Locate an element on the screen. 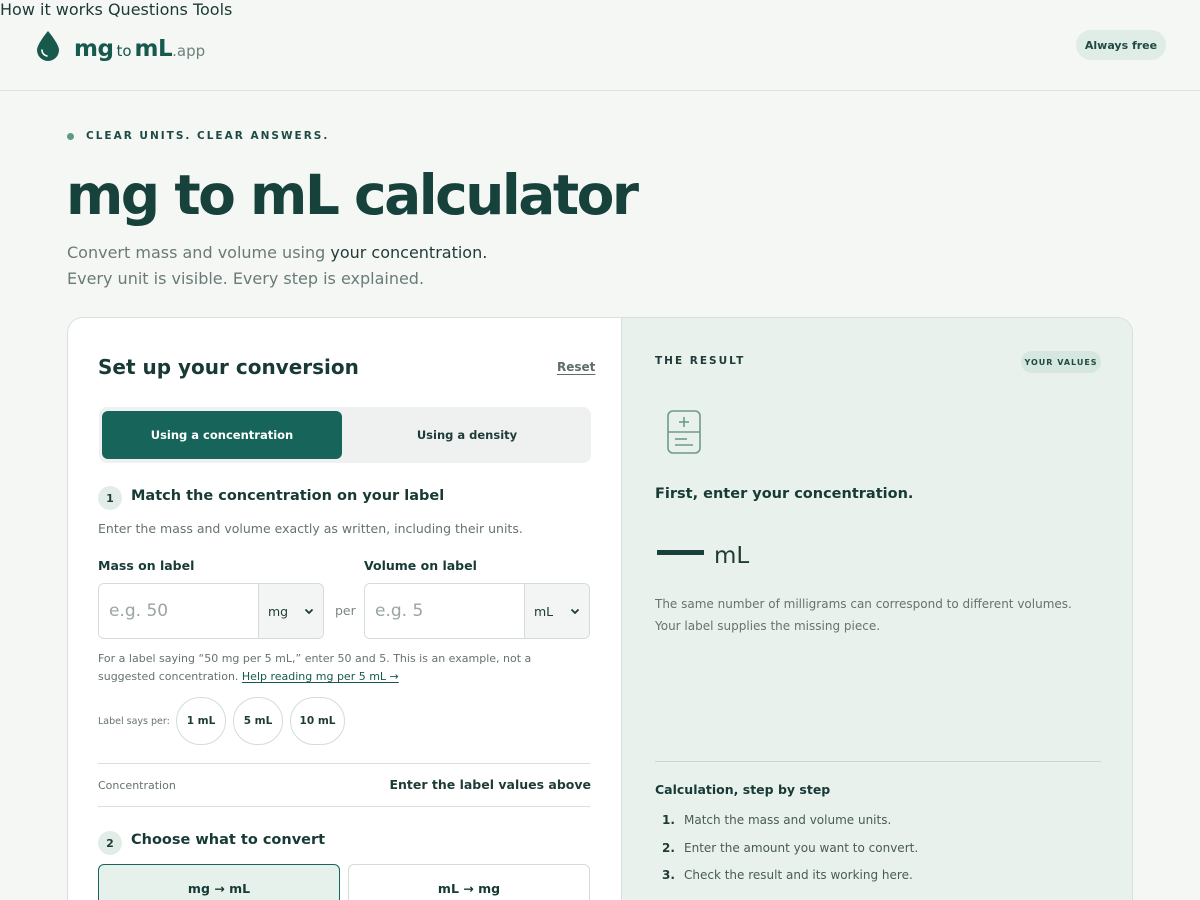  calc-step: 2. Enter the amount you want to convert. is located at coordinates (790, 855).